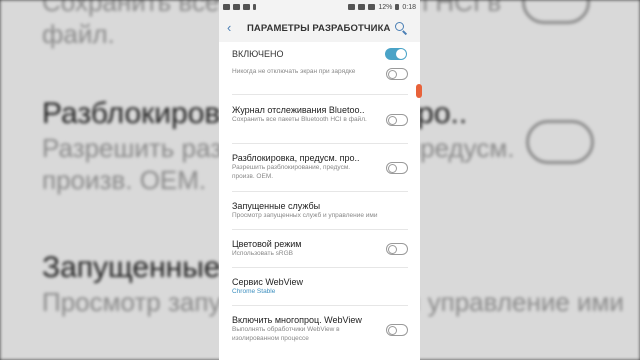 The image size is (640, 360). I want to click on youtube-icon, so click(226, 7).